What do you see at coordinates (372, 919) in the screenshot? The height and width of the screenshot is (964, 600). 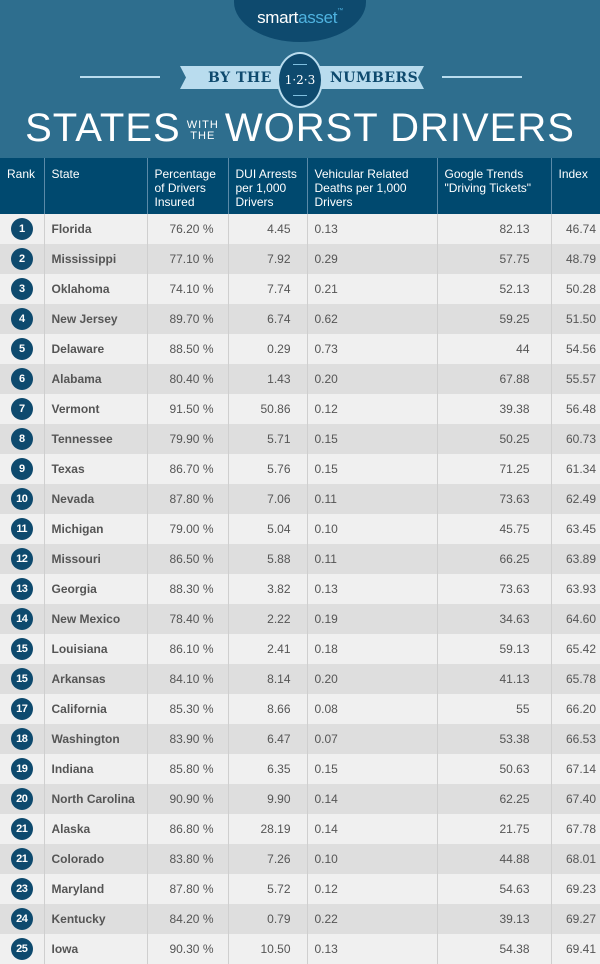 I see `vehicular-deaths-cell: 0.22` at bounding box center [372, 919].